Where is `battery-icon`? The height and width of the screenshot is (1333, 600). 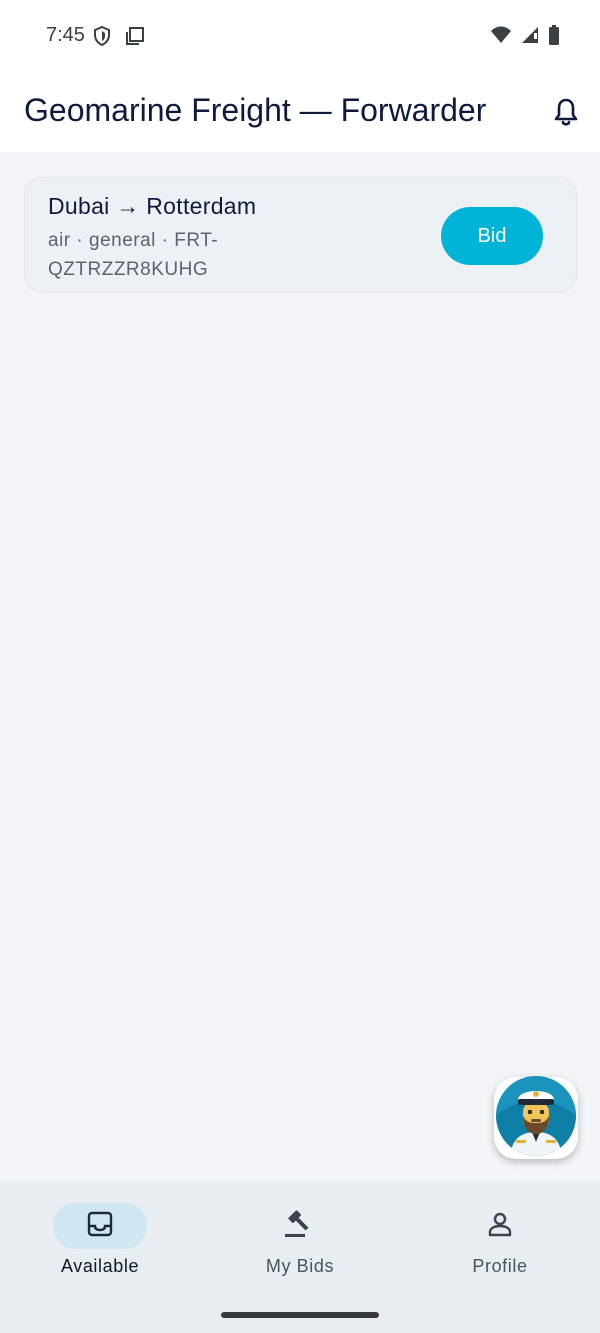
battery-icon is located at coordinates (554, 37).